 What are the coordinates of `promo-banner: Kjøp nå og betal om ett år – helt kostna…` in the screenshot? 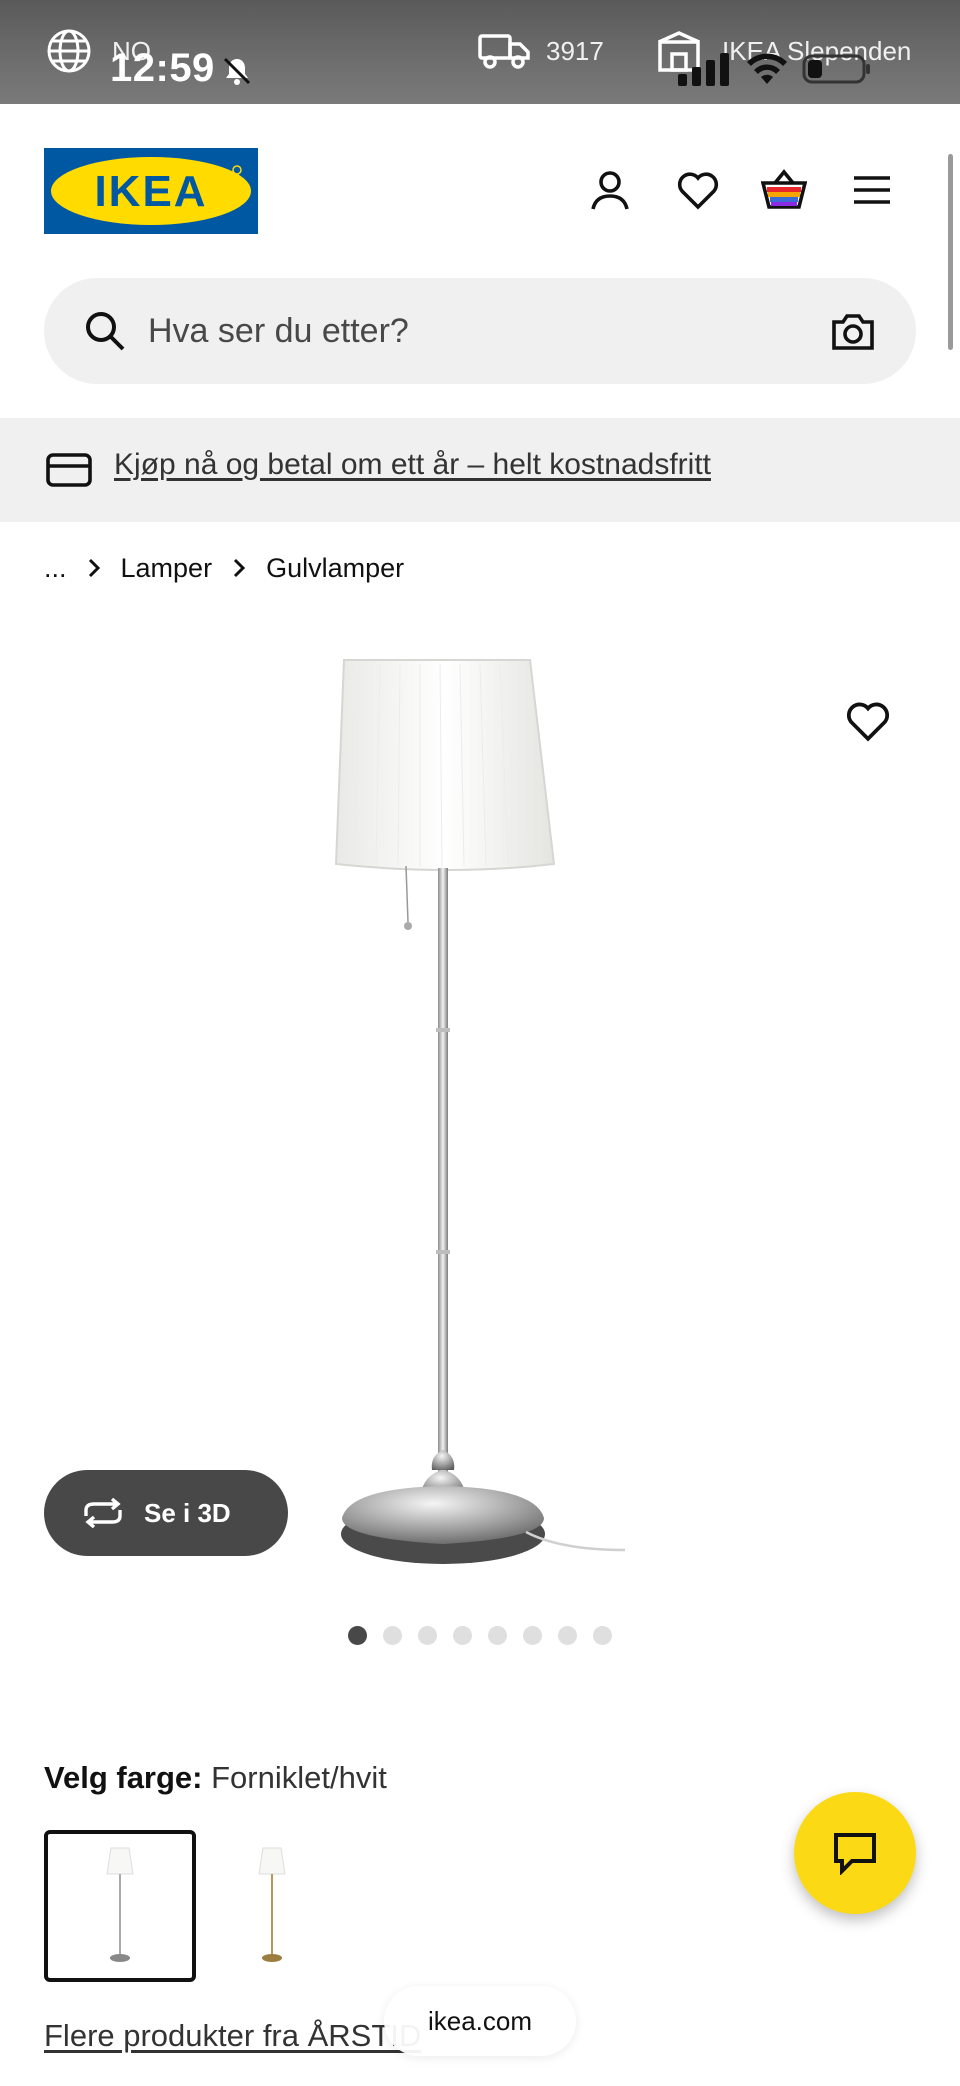 It's located at (480, 470).